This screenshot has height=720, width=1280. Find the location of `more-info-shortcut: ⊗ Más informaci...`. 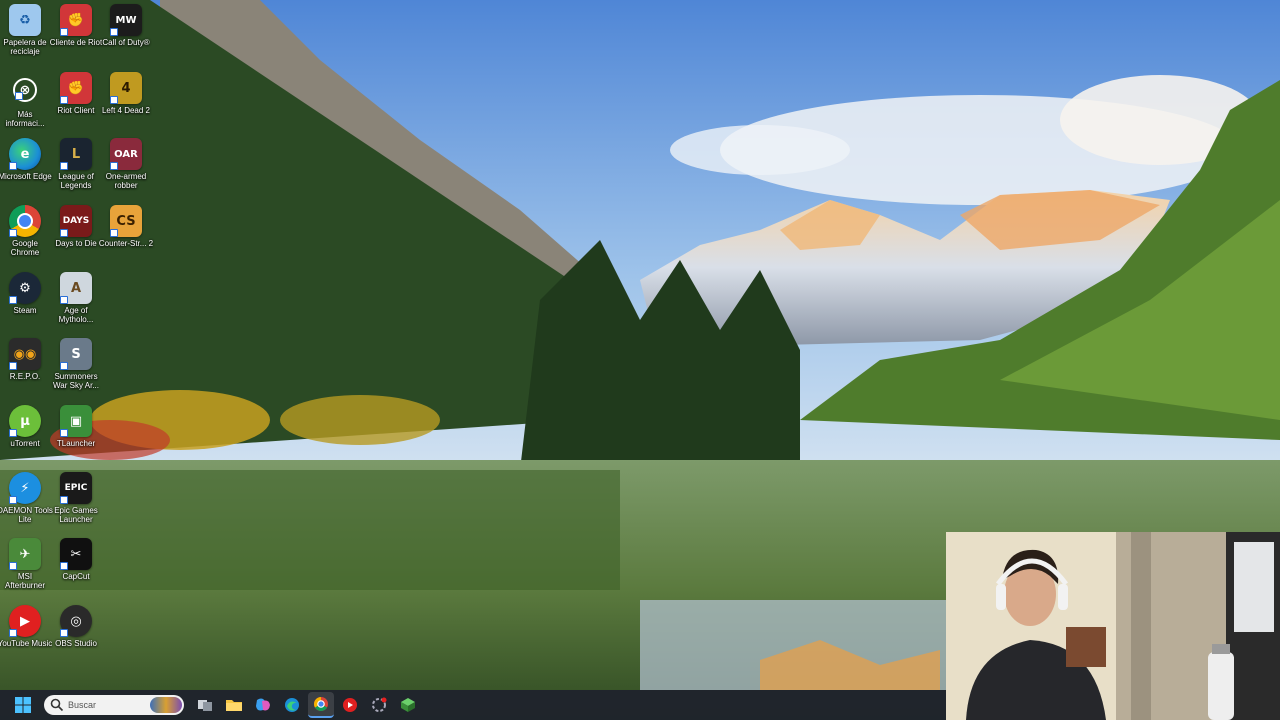

more-info-shortcut: ⊗ Más informaci... is located at coordinates (25, 104).